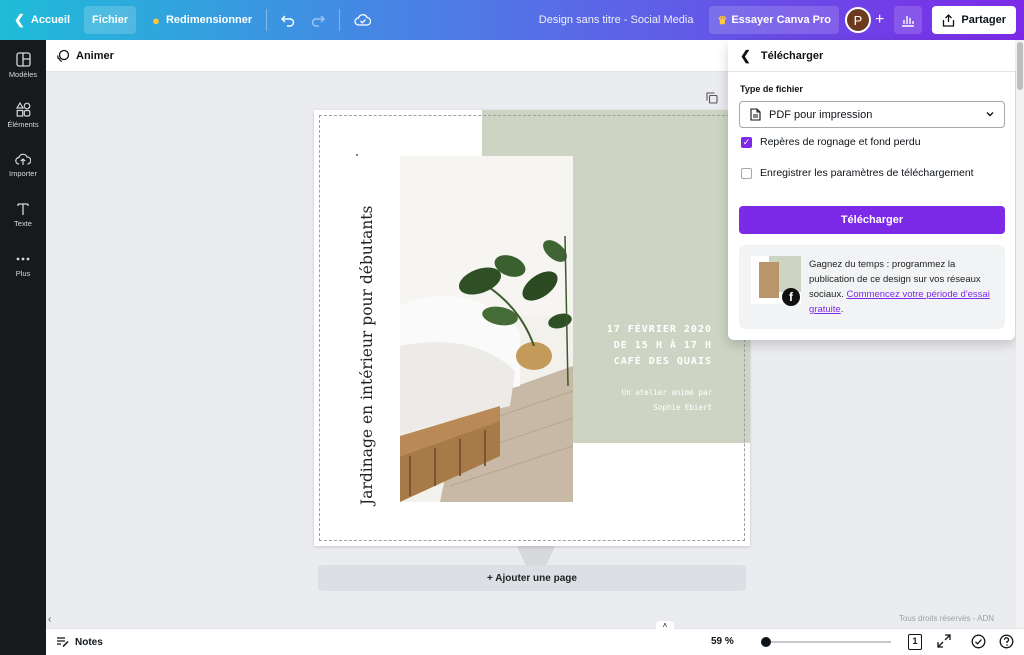 This screenshot has height=655, width=1024. Describe the element at coordinates (23, 74) in the screenshot. I see `sidebar-item-label: Modèles` at that location.